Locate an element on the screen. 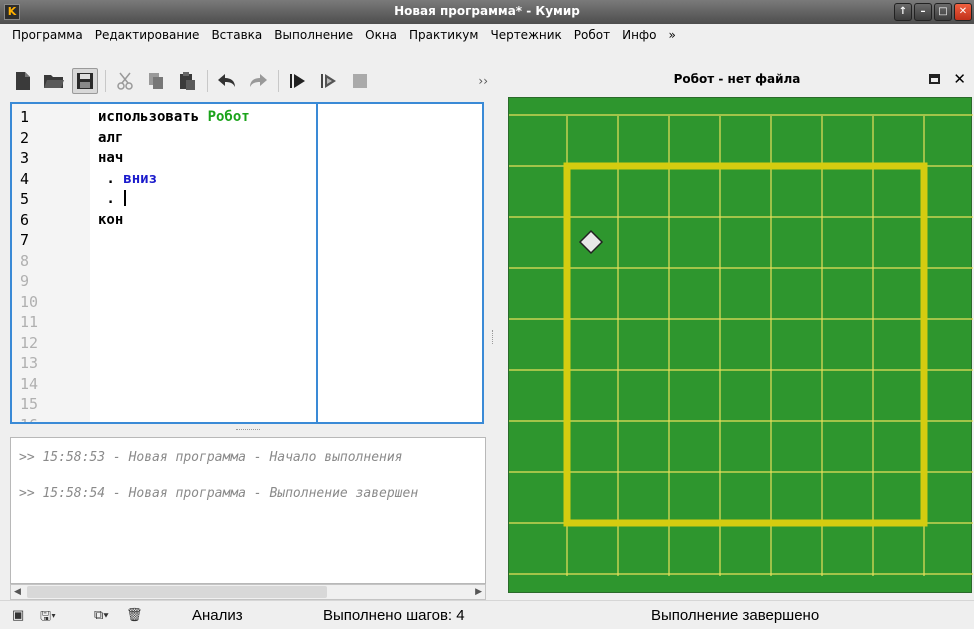  paste-icon is located at coordinates (187, 81).